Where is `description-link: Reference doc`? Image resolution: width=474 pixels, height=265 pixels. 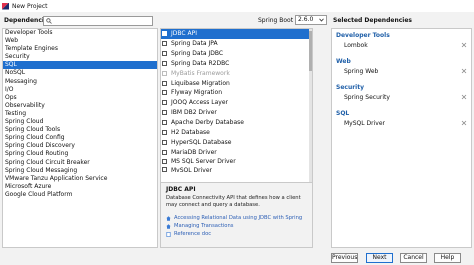
description-link: Reference doc is located at coordinates (236, 234).